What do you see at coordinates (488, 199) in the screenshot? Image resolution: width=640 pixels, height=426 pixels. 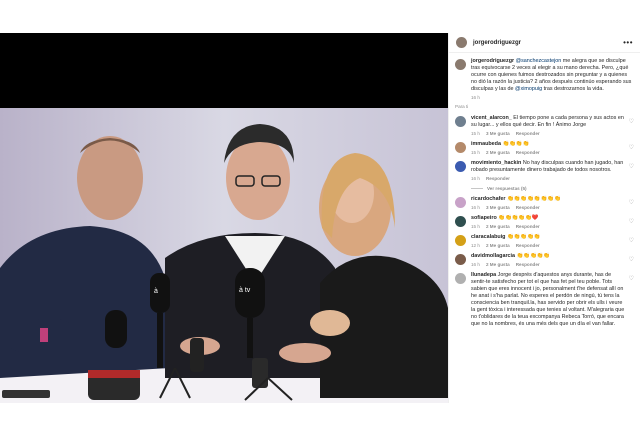 I see `commenter-username: ricardochafer` at bounding box center [488, 199].